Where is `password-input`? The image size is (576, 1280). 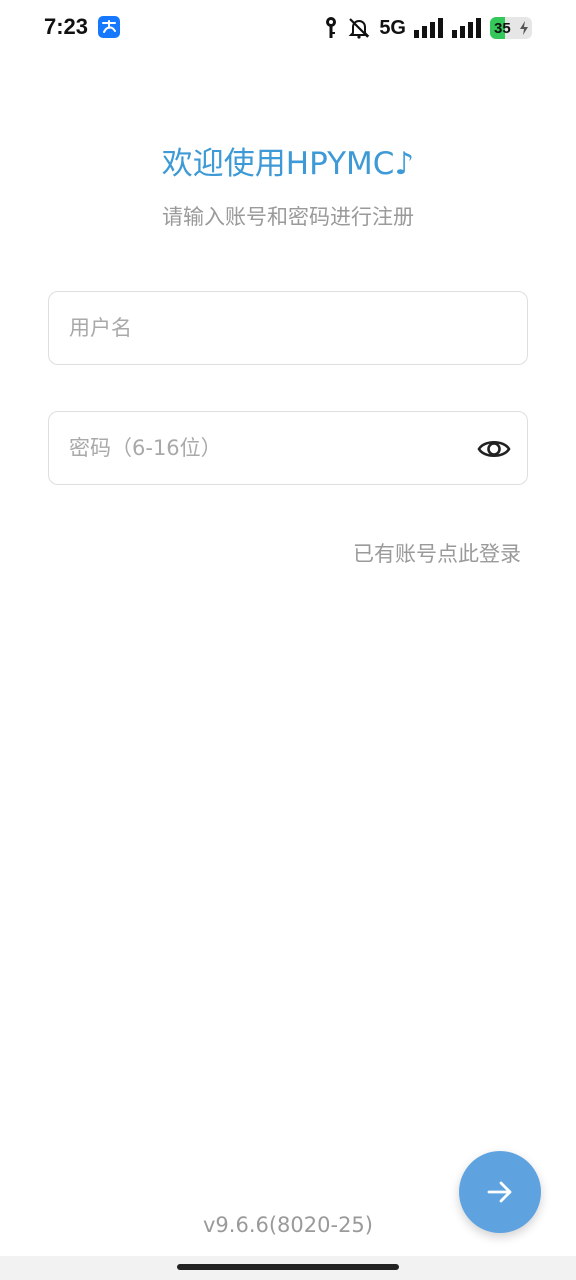
password-input is located at coordinates (264, 448).